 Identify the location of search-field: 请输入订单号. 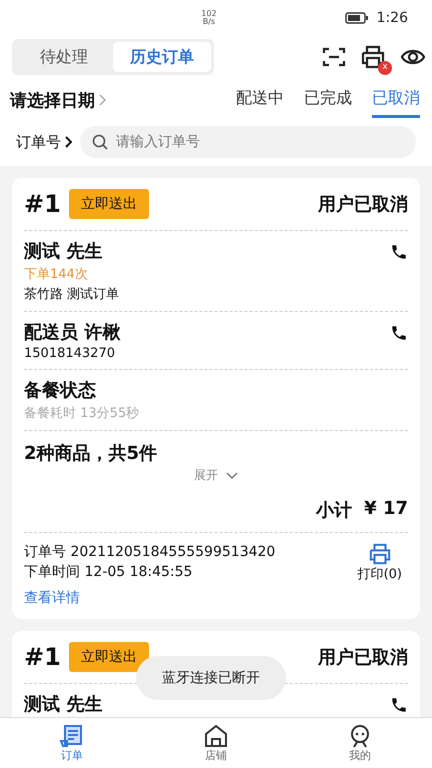
(248, 142).